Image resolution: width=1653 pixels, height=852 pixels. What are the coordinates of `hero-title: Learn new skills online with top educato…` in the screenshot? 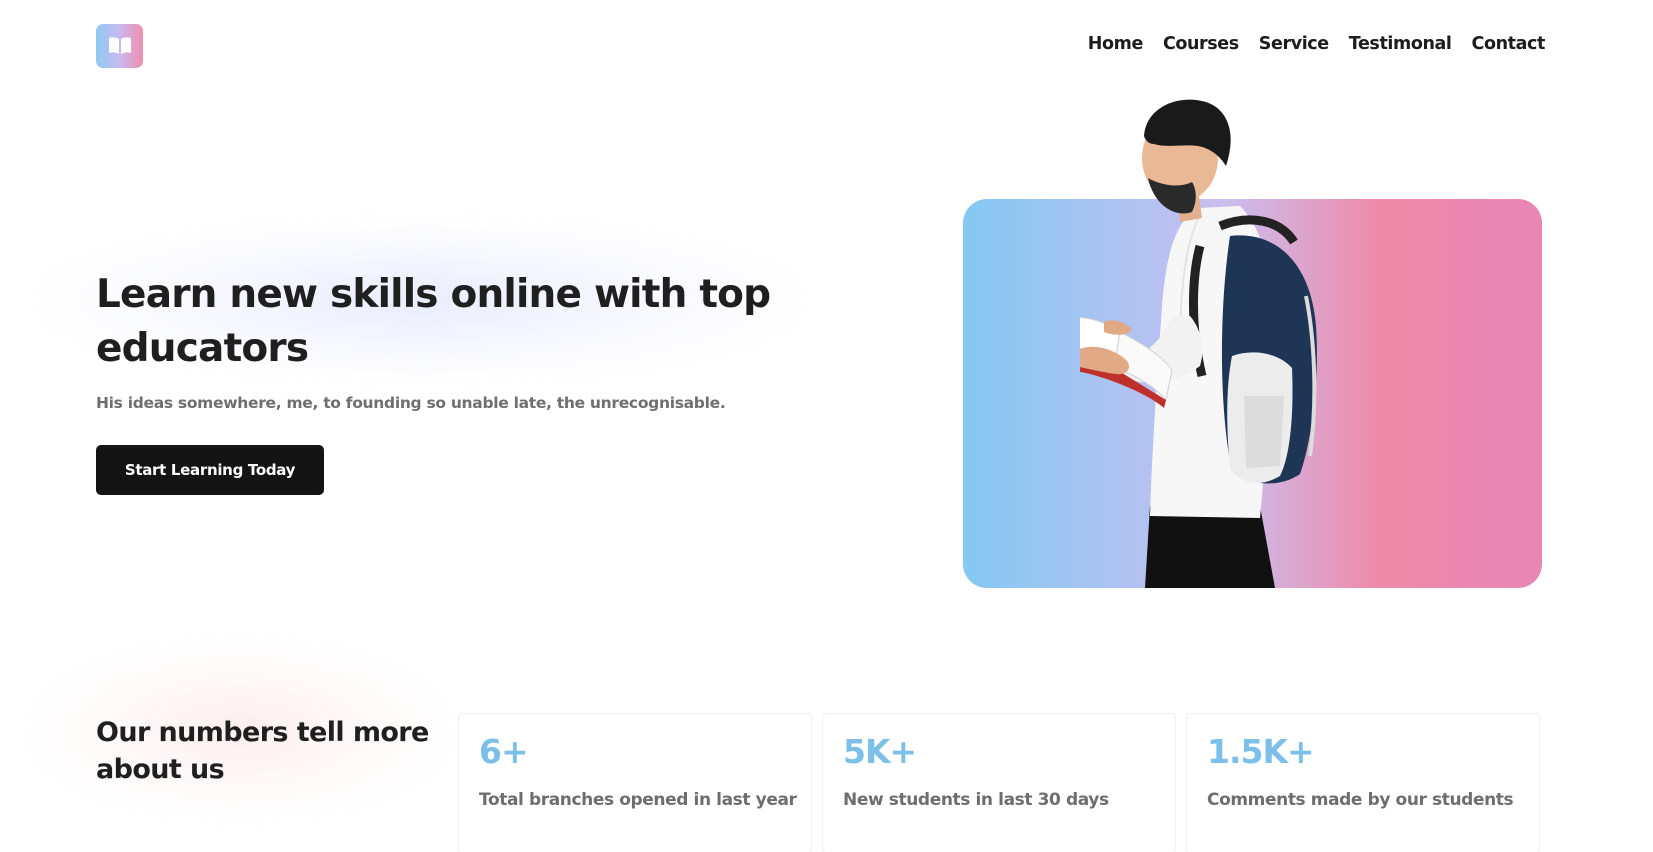 It's located at (433, 321).